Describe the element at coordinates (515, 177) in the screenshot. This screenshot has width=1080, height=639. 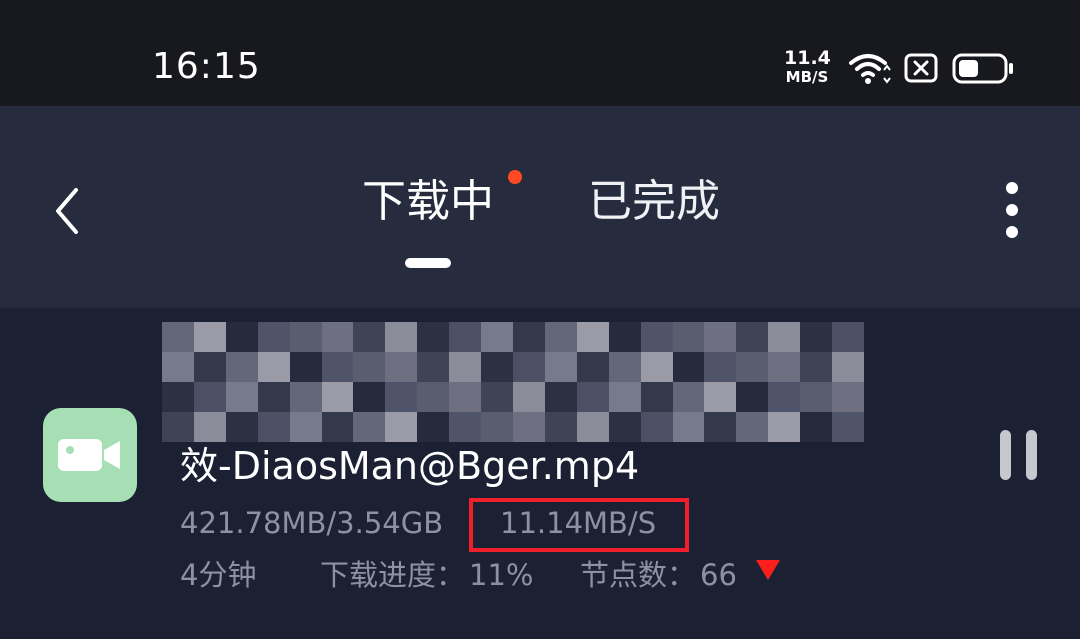
I see `notification-dot` at that location.